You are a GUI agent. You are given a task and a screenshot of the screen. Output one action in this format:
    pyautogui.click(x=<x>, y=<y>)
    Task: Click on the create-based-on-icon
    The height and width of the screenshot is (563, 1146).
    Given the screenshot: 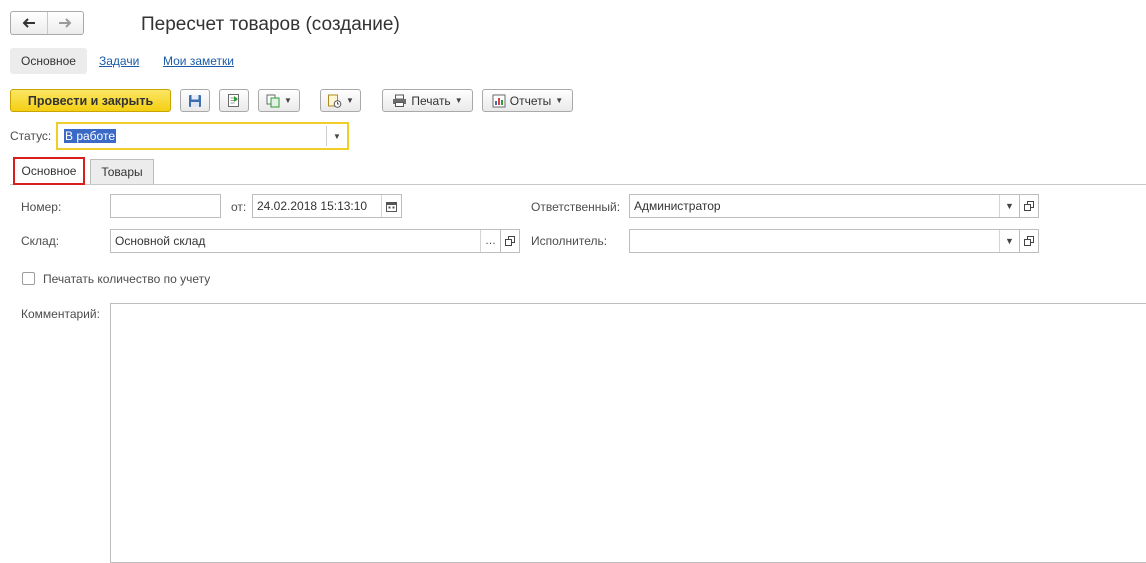 What is the action you would take?
    pyautogui.click(x=273, y=100)
    